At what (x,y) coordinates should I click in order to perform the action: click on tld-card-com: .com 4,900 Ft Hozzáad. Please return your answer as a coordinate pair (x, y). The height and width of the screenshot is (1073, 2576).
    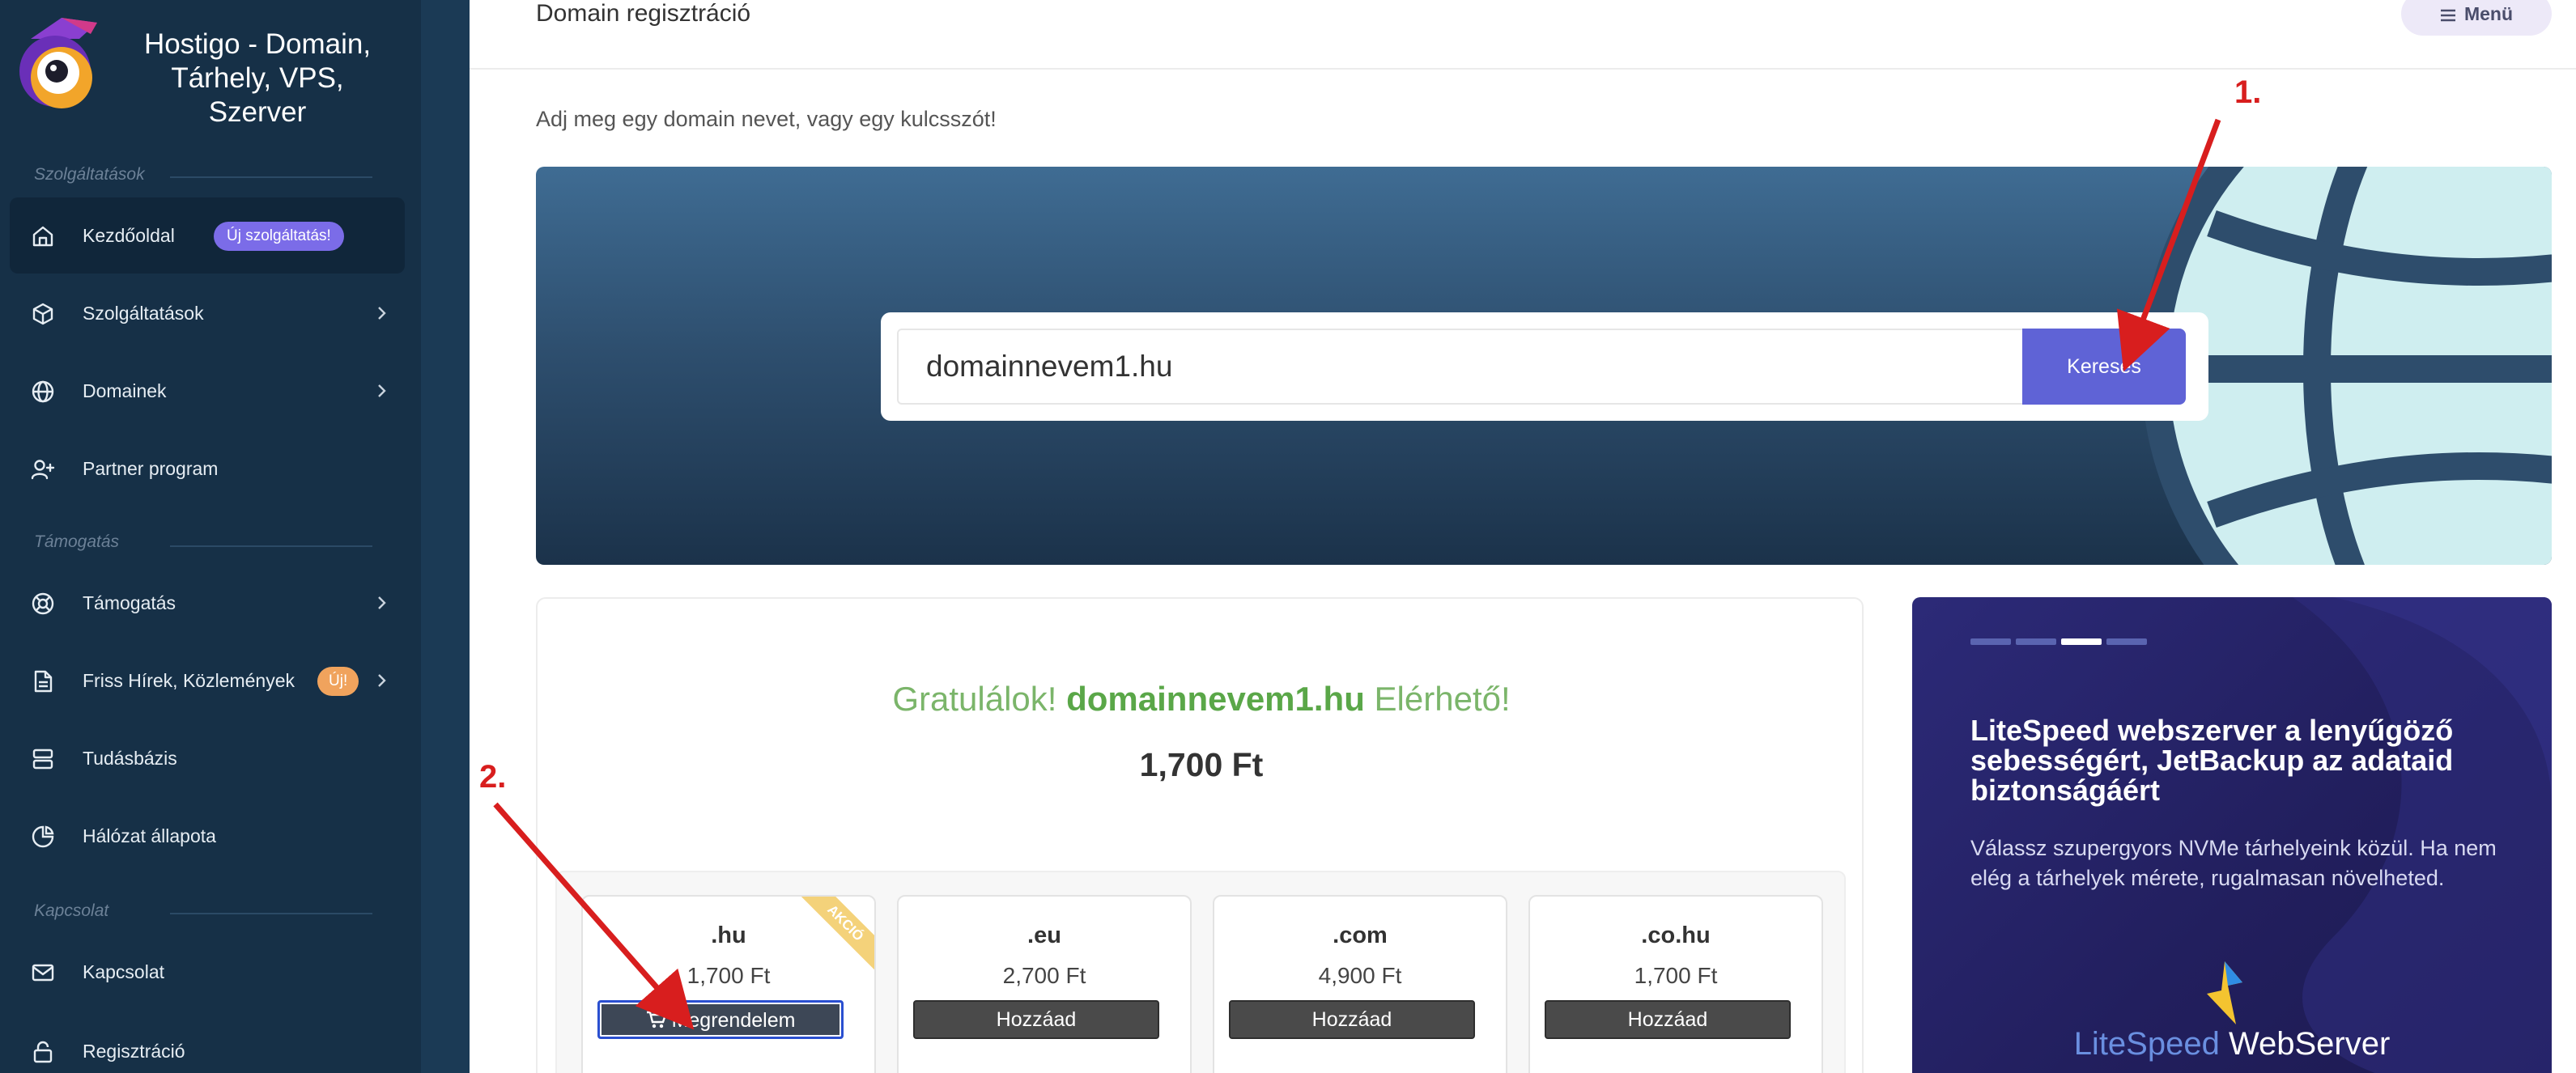
    Looking at the image, I should click on (1360, 984).